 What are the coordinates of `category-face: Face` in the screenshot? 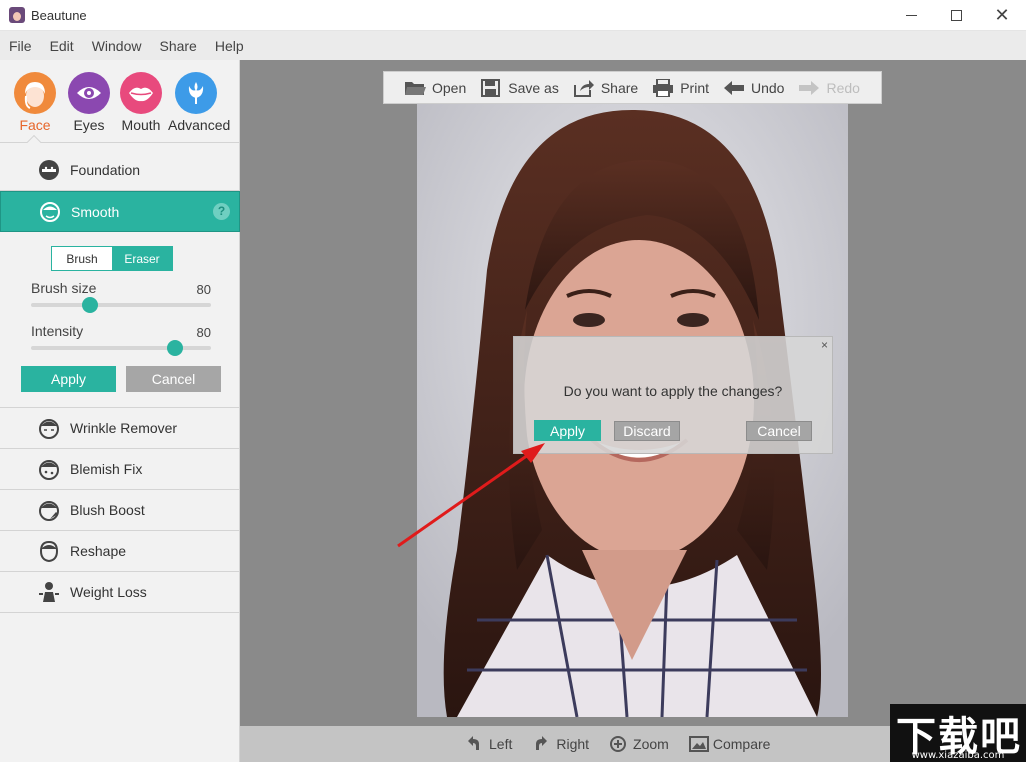 It's located at (35, 102).